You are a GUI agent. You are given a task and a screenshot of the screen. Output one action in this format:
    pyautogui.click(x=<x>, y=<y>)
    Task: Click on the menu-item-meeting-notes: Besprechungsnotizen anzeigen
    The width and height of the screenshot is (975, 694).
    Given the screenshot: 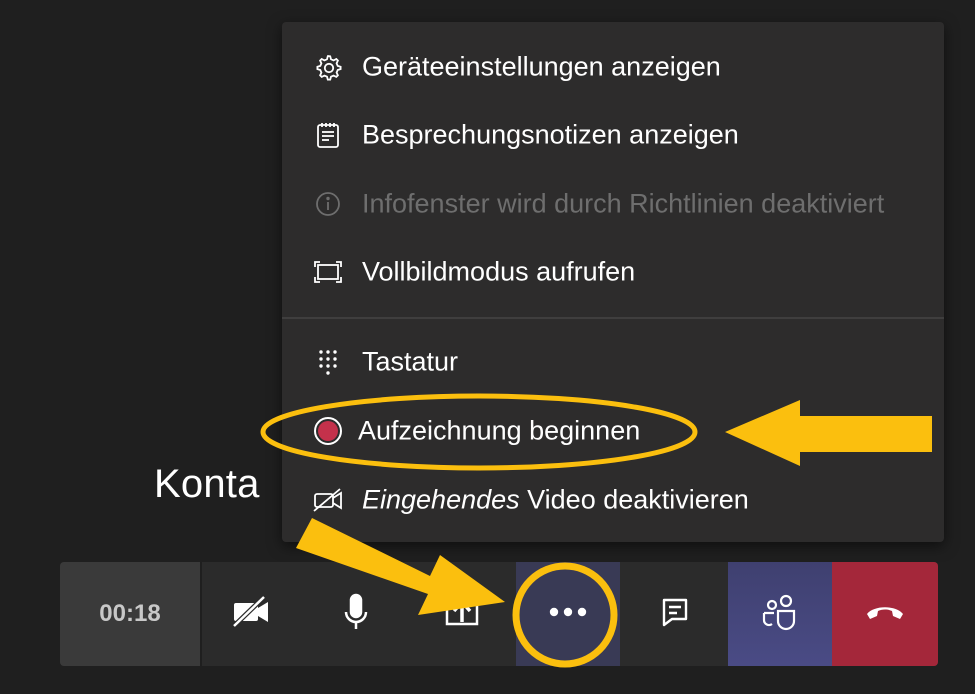 What is the action you would take?
    pyautogui.click(x=613, y=135)
    